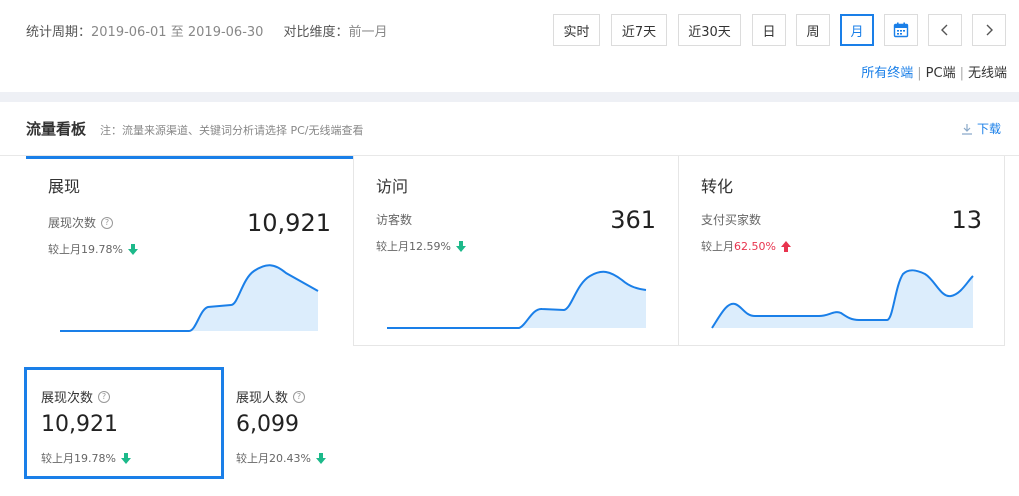 The width and height of the screenshot is (1019, 496). Describe the element at coordinates (324, 423) in the screenshot. I see `tile-impression-users: 展现人数 ? 6,099 较上月20.43%` at that location.